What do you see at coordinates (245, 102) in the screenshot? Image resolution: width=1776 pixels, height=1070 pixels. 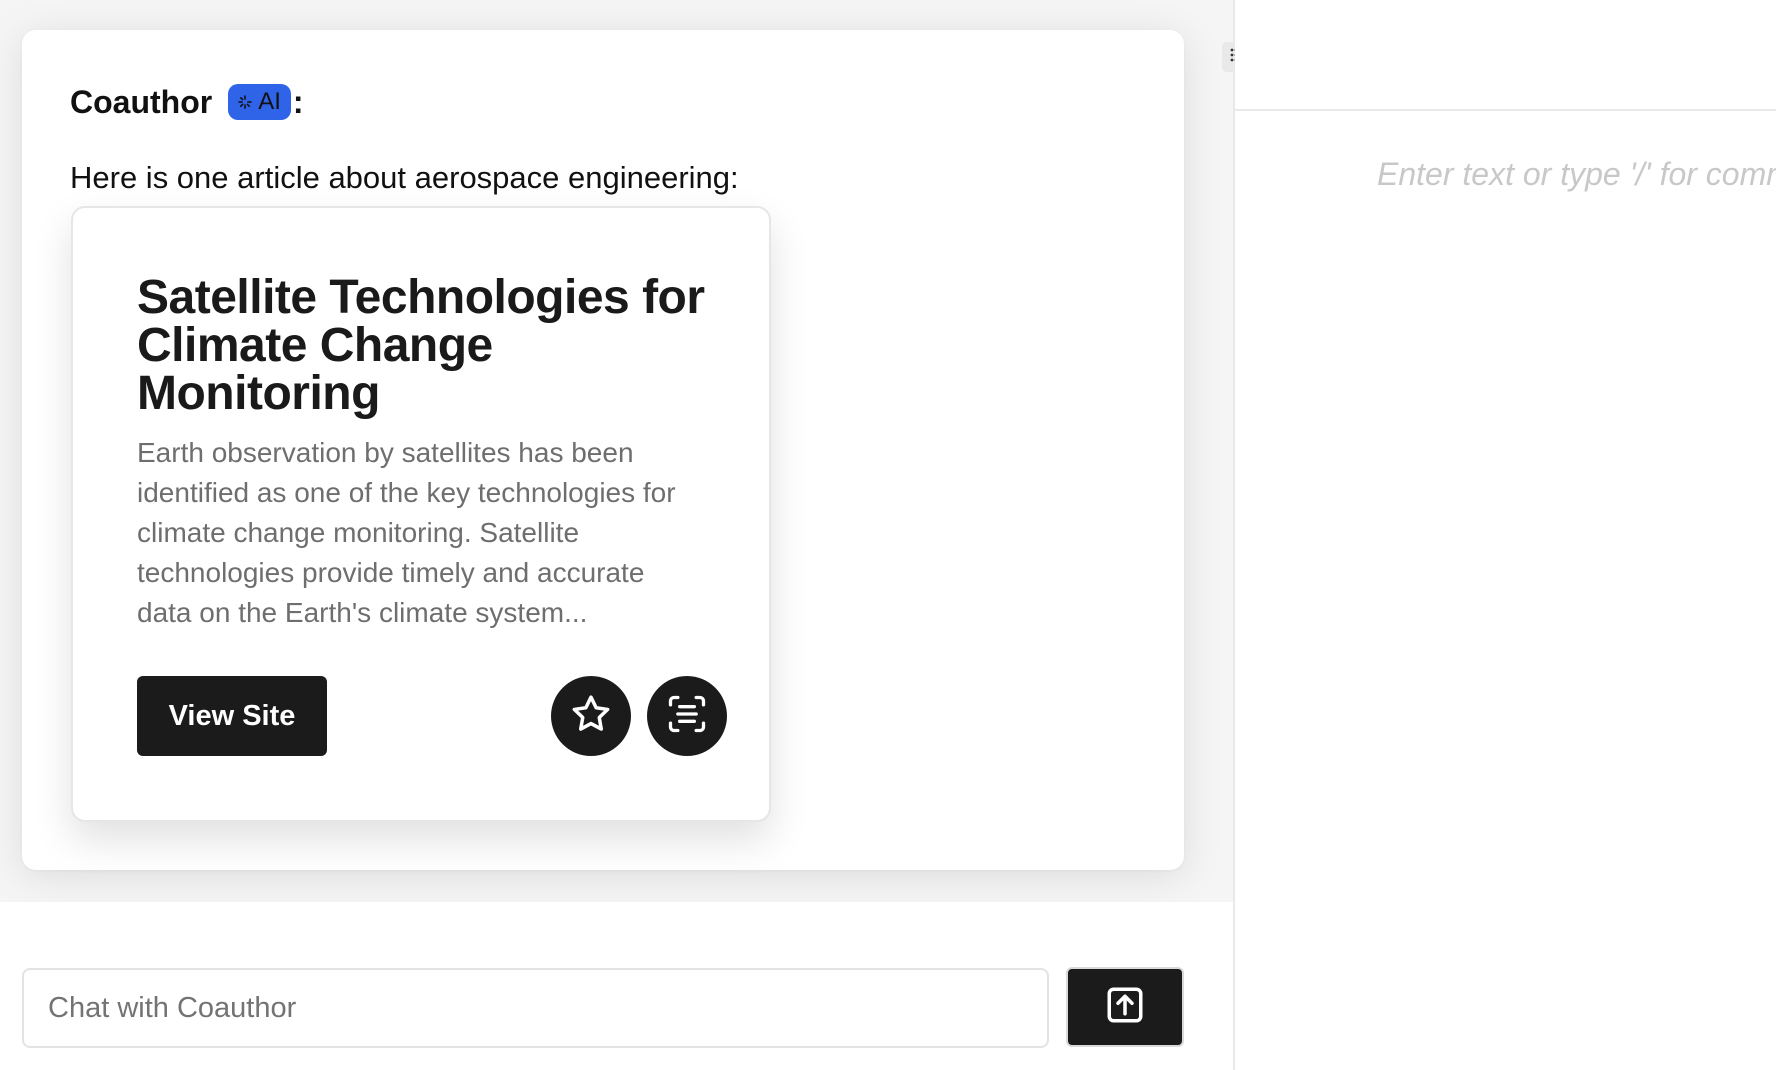 I see `sparkle-icon` at bounding box center [245, 102].